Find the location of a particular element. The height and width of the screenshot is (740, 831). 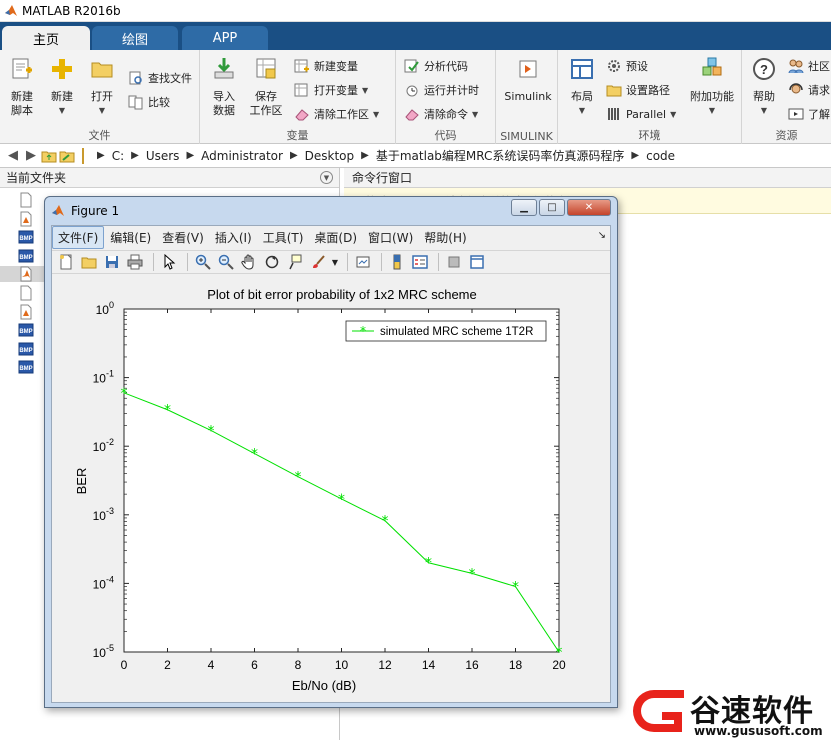

panel-menu-icon: ▼ is located at coordinates (326, 177).